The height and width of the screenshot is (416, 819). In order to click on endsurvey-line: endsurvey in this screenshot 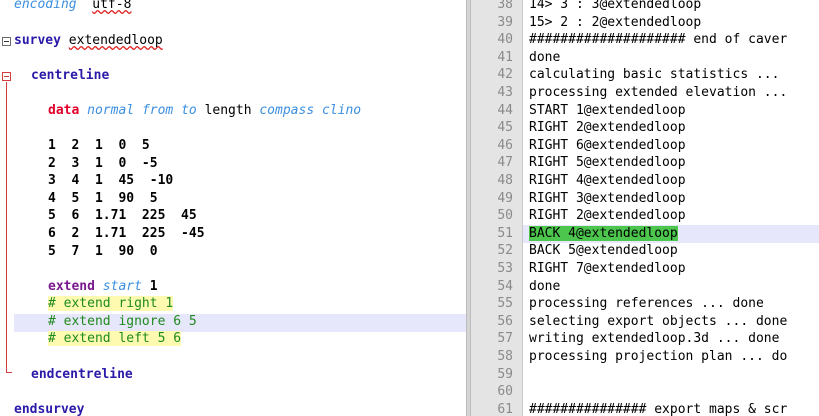, I will do `click(49, 408)`.